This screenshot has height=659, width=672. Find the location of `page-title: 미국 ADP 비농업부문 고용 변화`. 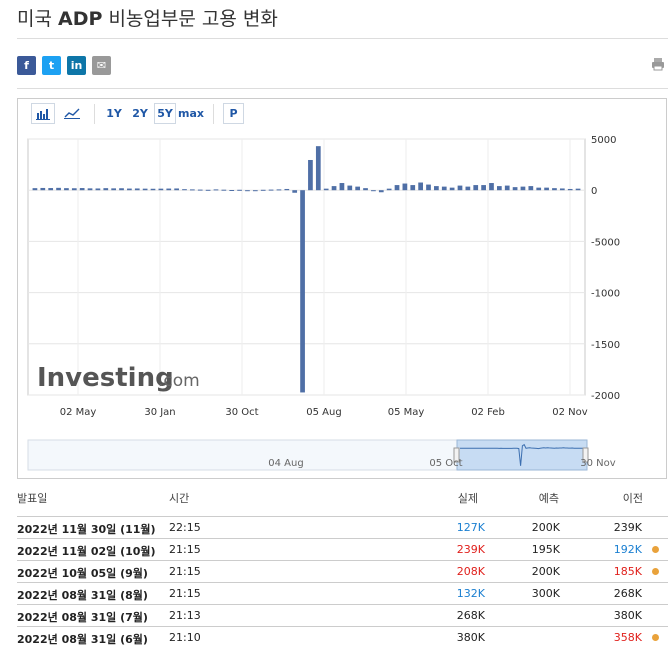

page-title: 미국 ADP 비농업부문 고용 변화 is located at coordinates (147, 17).